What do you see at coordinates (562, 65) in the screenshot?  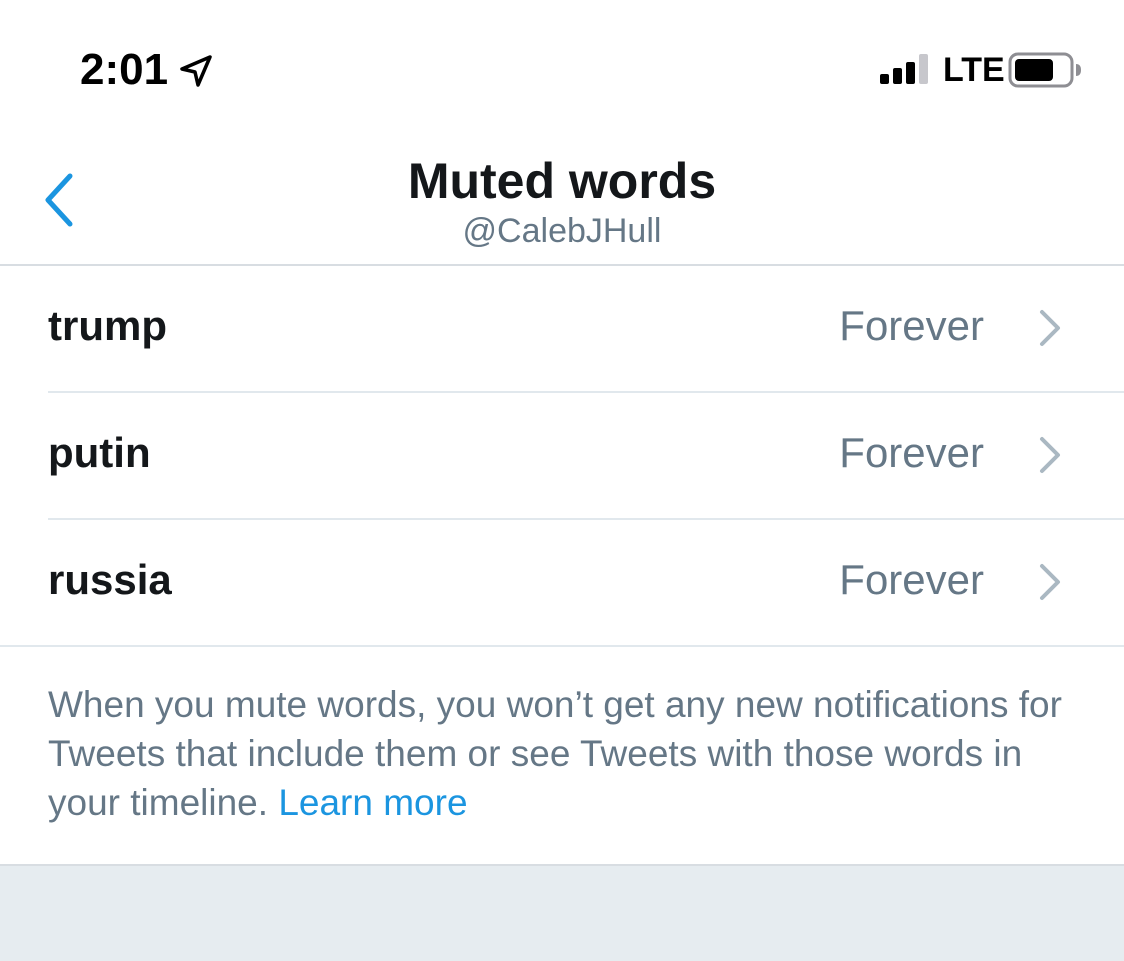 I see `status-bar: 2:01 LTE` at bounding box center [562, 65].